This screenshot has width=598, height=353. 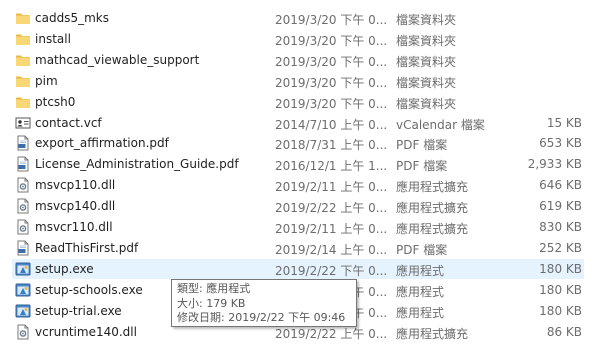 I want to click on file-row: setup.exe 2019/2/22 下午 0... 應用程式 180 KB, so click(x=298, y=268).